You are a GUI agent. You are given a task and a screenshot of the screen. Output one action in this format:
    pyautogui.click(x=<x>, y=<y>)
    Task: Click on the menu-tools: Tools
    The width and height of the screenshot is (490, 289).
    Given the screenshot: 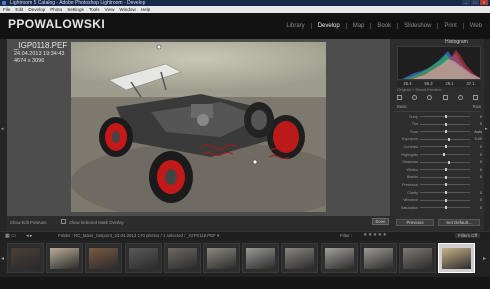 What is the action you would take?
    pyautogui.click(x=94, y=9)
    